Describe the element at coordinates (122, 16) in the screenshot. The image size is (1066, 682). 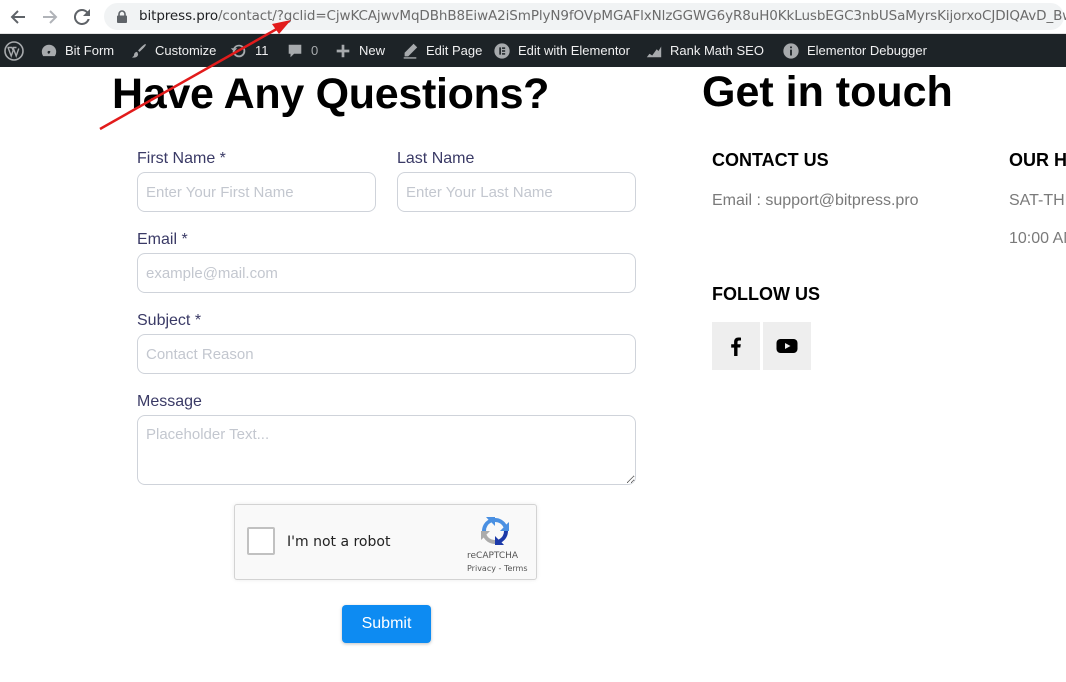
I see `lock-icon` at that location.